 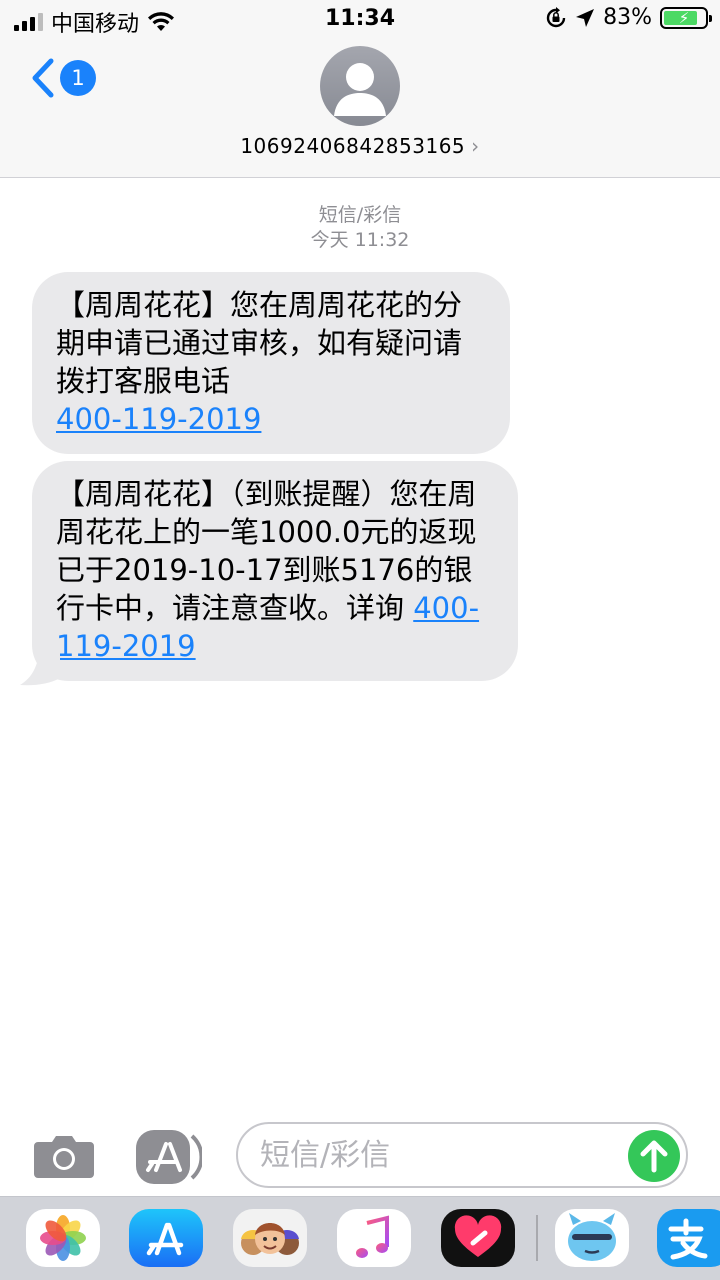 I want to click on memoji-icon, so click(x=270, y=1238).